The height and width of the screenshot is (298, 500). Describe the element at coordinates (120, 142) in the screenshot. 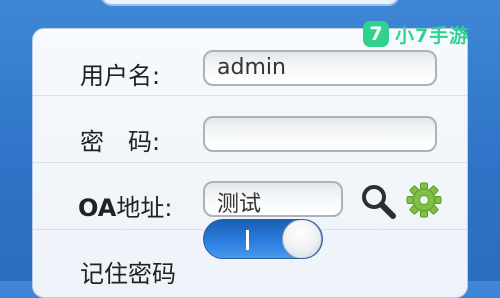

I see `password-label: 密 码:` at that location.